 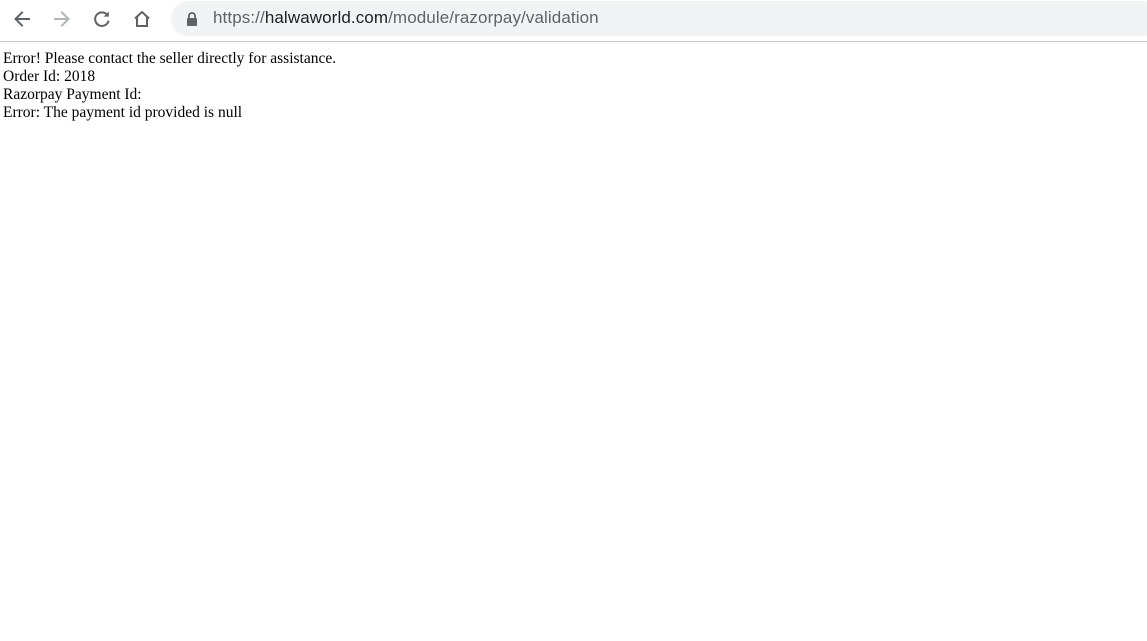 I want to click on url-host: halwaworld.com, so click(x=326, y=17).